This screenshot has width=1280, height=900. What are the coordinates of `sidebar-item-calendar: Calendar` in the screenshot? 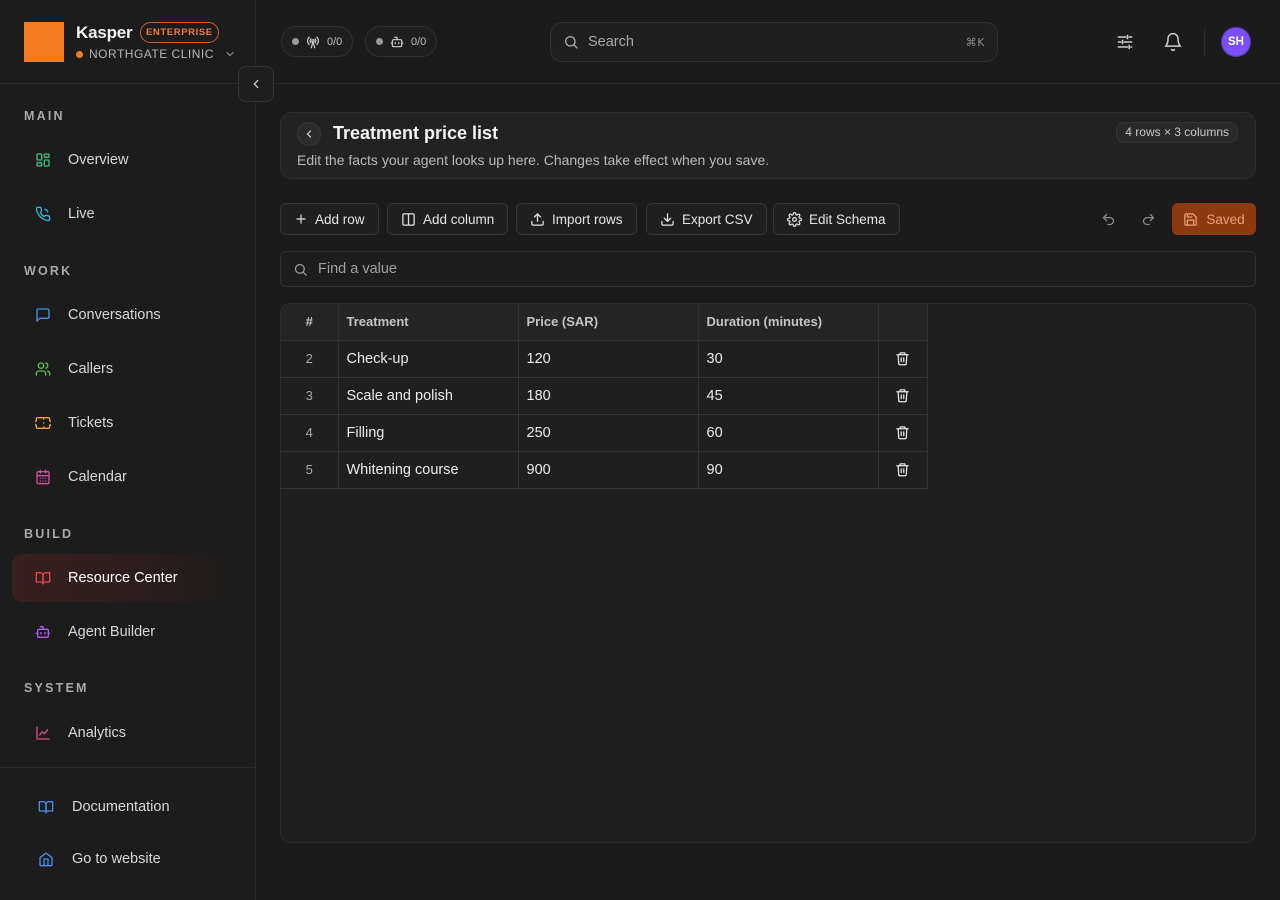 It's located at (123, 477).